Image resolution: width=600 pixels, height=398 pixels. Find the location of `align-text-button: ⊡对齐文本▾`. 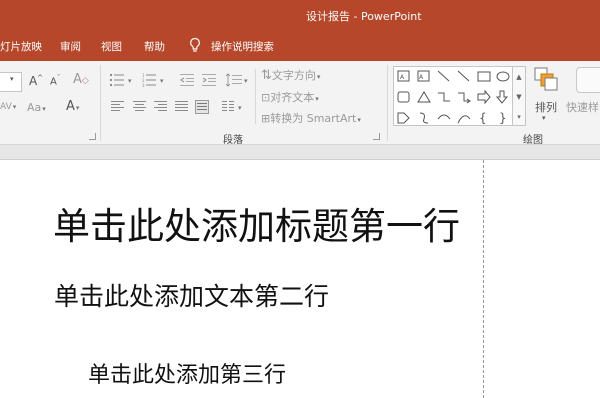

align-text-button: ⊡对齐文本▾ is located at coordinates (290, 97).